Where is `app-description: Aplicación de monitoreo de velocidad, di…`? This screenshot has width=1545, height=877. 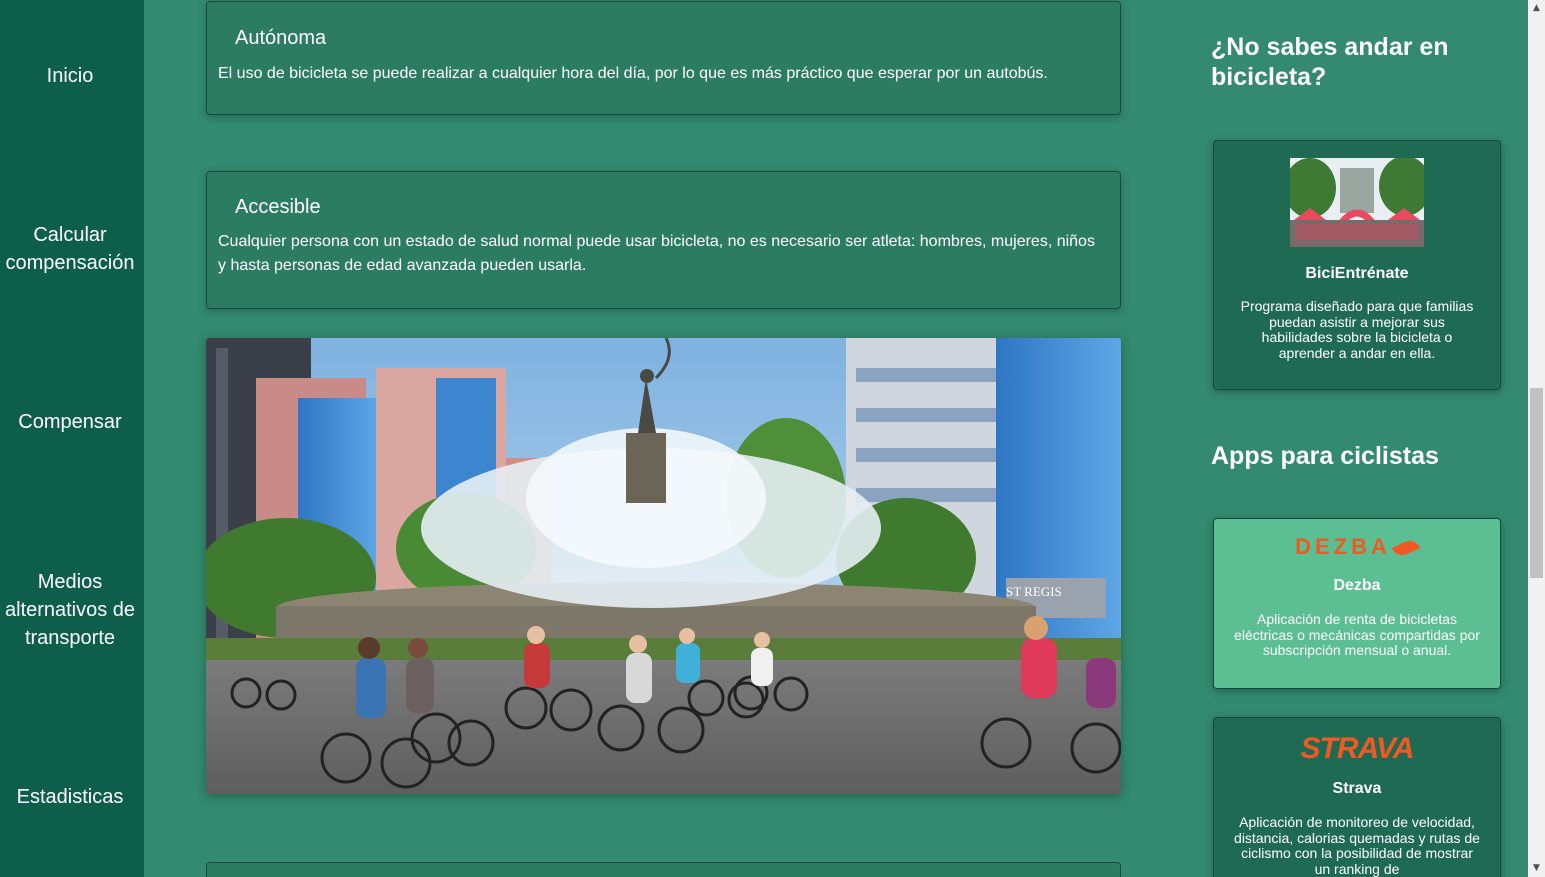
app-description: Aplicación de monitoreo de velocidad, di… is located at coordinates (1357, 845).